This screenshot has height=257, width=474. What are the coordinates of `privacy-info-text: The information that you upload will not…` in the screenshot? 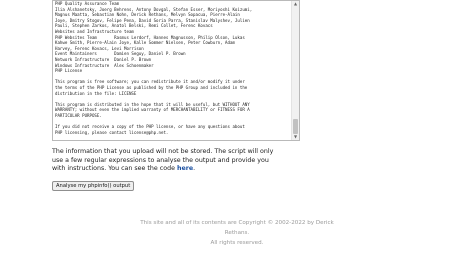 It's located at (163, 160).